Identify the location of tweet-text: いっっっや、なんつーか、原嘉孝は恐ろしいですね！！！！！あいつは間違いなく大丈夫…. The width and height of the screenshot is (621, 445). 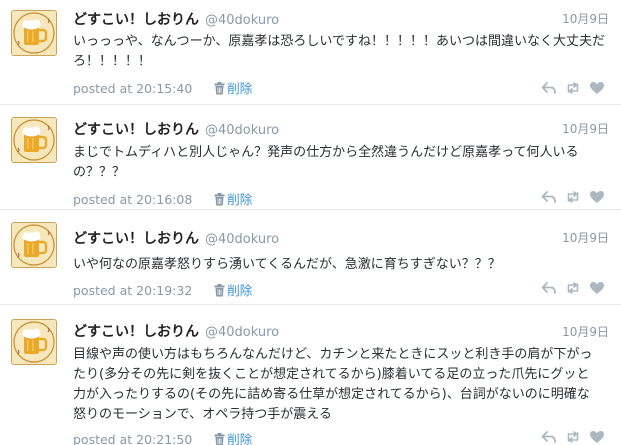
(339, 51).